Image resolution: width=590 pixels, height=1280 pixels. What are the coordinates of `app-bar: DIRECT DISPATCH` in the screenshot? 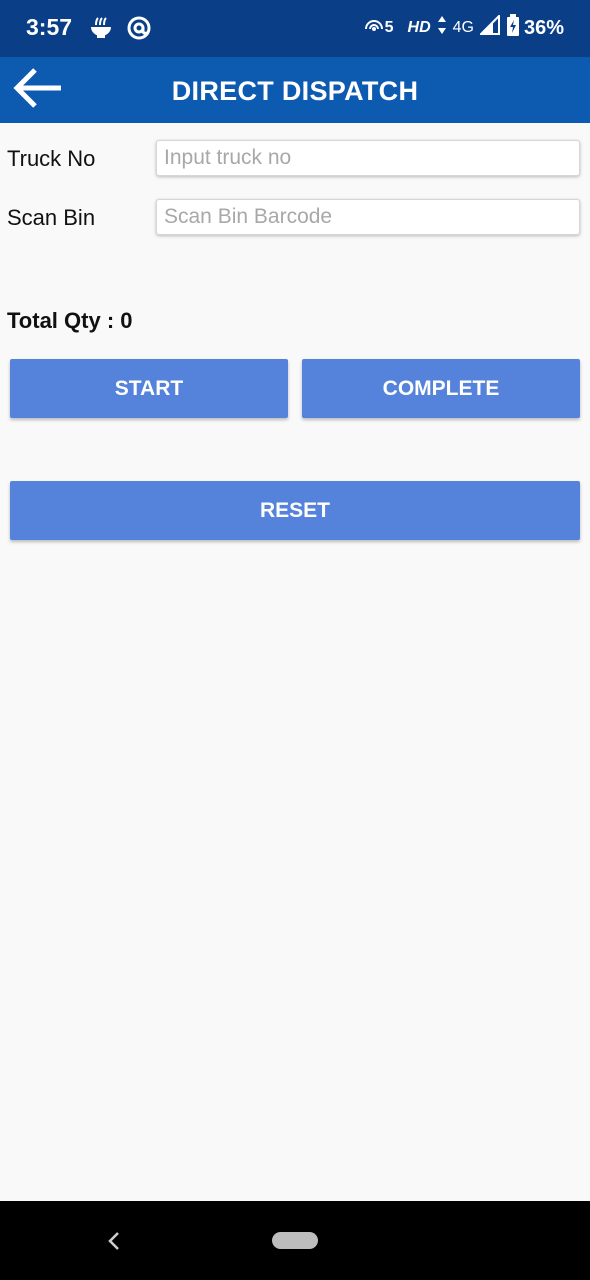 It's located at (295, 90).